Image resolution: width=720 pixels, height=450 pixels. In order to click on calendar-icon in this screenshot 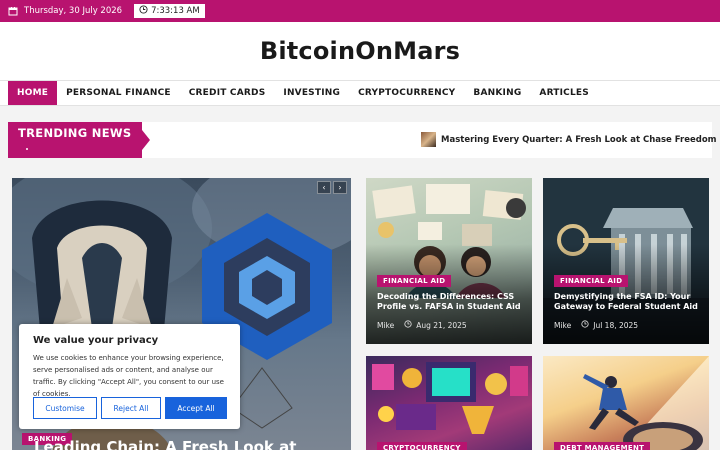, I will do `click(13, 11)`.